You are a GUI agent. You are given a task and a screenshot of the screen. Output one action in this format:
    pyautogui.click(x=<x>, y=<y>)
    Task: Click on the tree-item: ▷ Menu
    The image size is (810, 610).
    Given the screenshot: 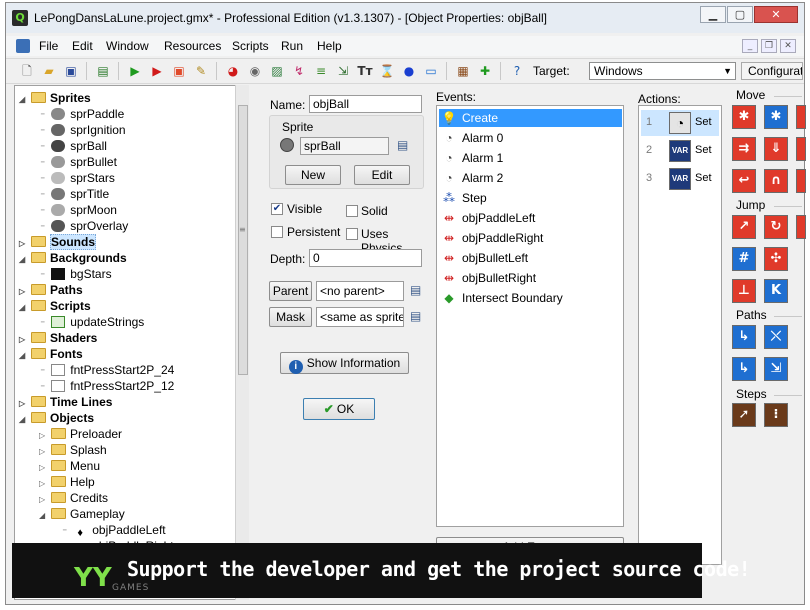 What is the action you would take?
    pyautogui.click(x=69, y=466)
    